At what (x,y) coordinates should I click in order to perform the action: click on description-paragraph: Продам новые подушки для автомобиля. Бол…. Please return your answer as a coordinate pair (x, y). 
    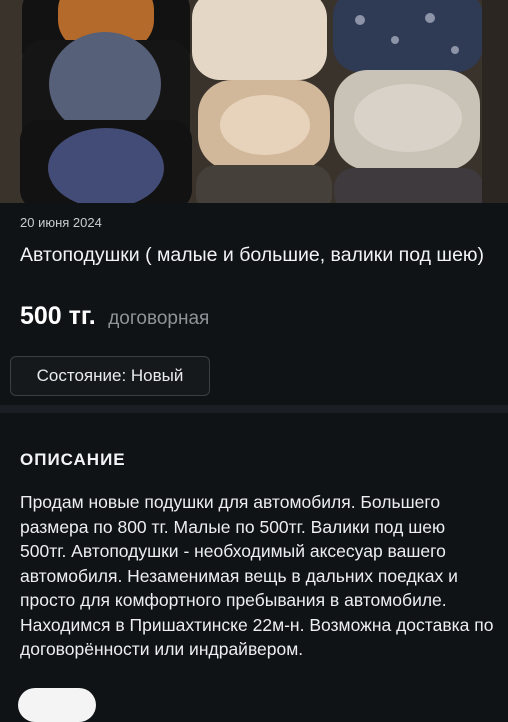
    Looking at the image, I should click on (239, 551).